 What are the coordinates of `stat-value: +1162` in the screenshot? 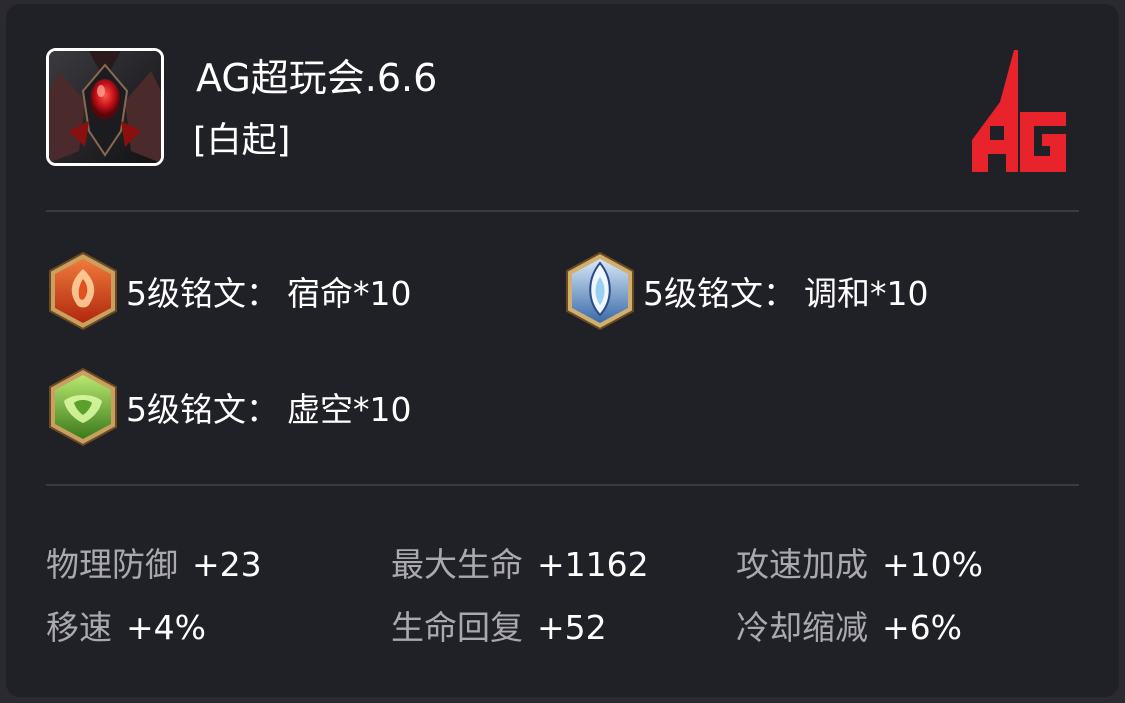 It's located at (593, 564).